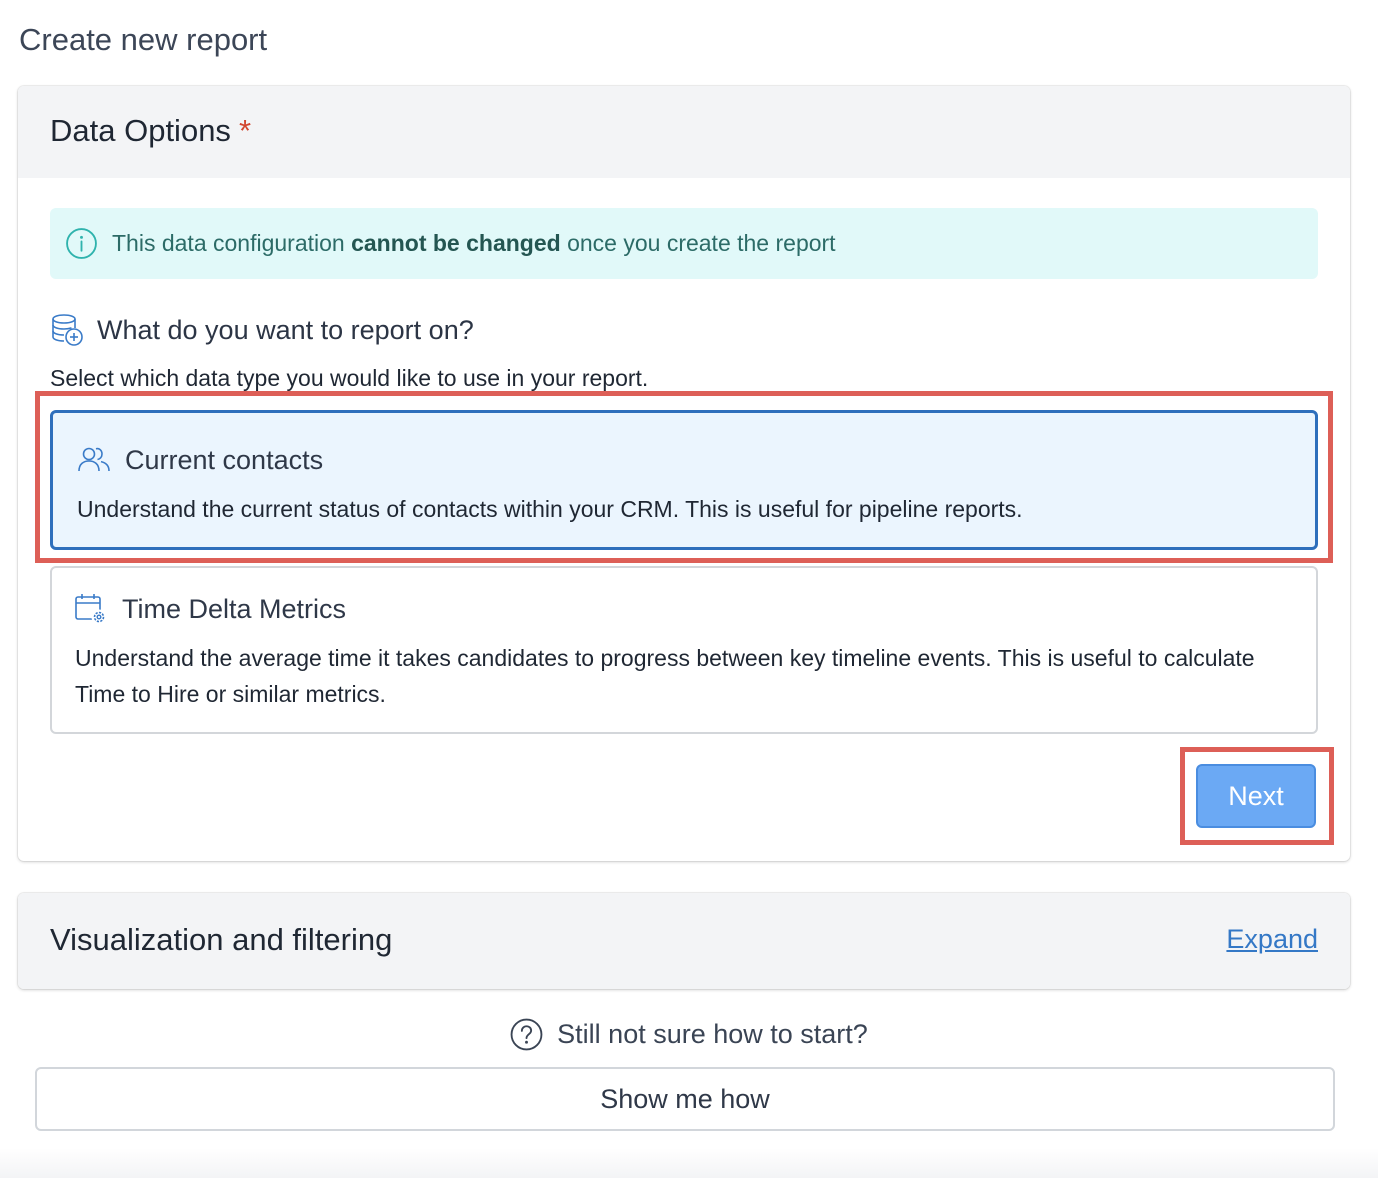 Image resolution: width=1378 pixels, height=1178 pixels. Describe the element at coordinates (456, 243) in the screenshot. I see `info-text-bold: cannot be changed` at that location.